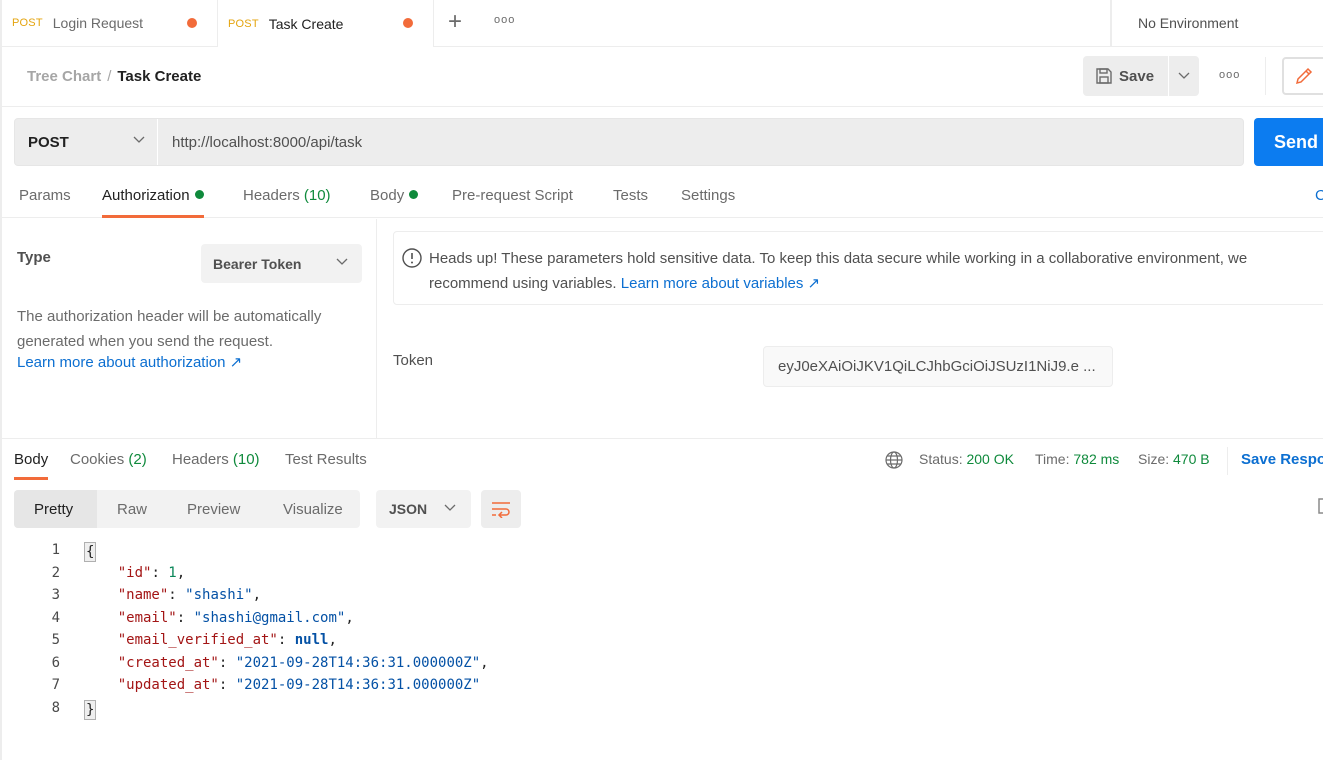  What do you see at coordinates (159, 76) in the screenshot?
I see `breadcrumb-current: Task Create` at bounding box center [159, 76].